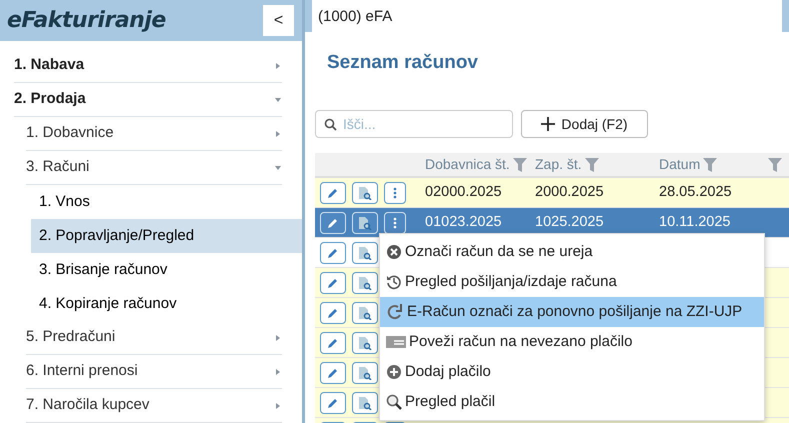 This screenshot has width=789, height=423. Describe the element at coordinates (151, 338) in the screenshot. I see `sidebar-item: 5. Predračuni` at that location.